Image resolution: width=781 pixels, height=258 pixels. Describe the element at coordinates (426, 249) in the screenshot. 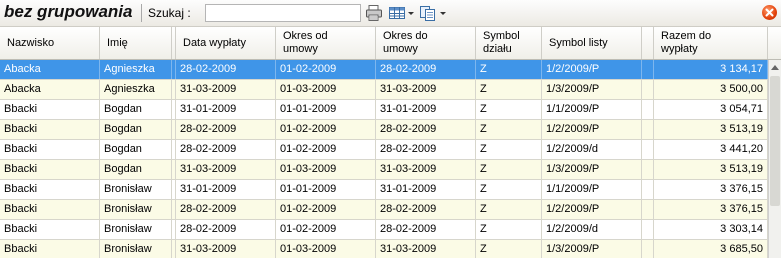

I see `cell-okres-do: 31-03-2009` at that location.